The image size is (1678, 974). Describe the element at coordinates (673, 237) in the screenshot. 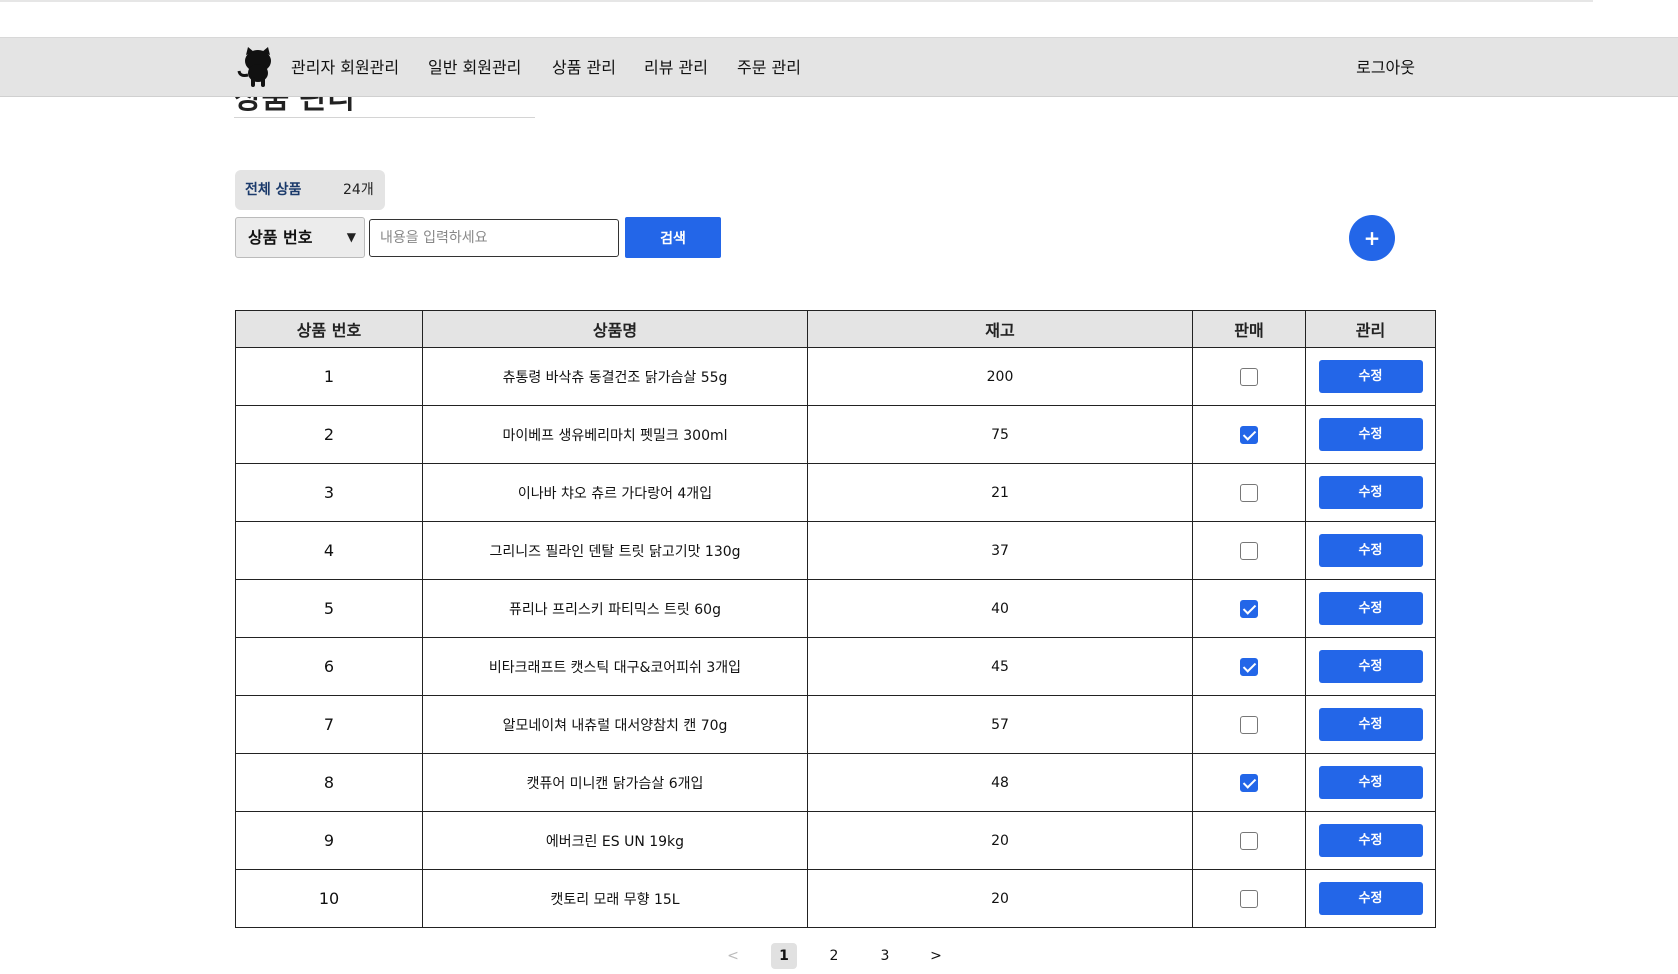

I see `search-button: 검색` at that location.